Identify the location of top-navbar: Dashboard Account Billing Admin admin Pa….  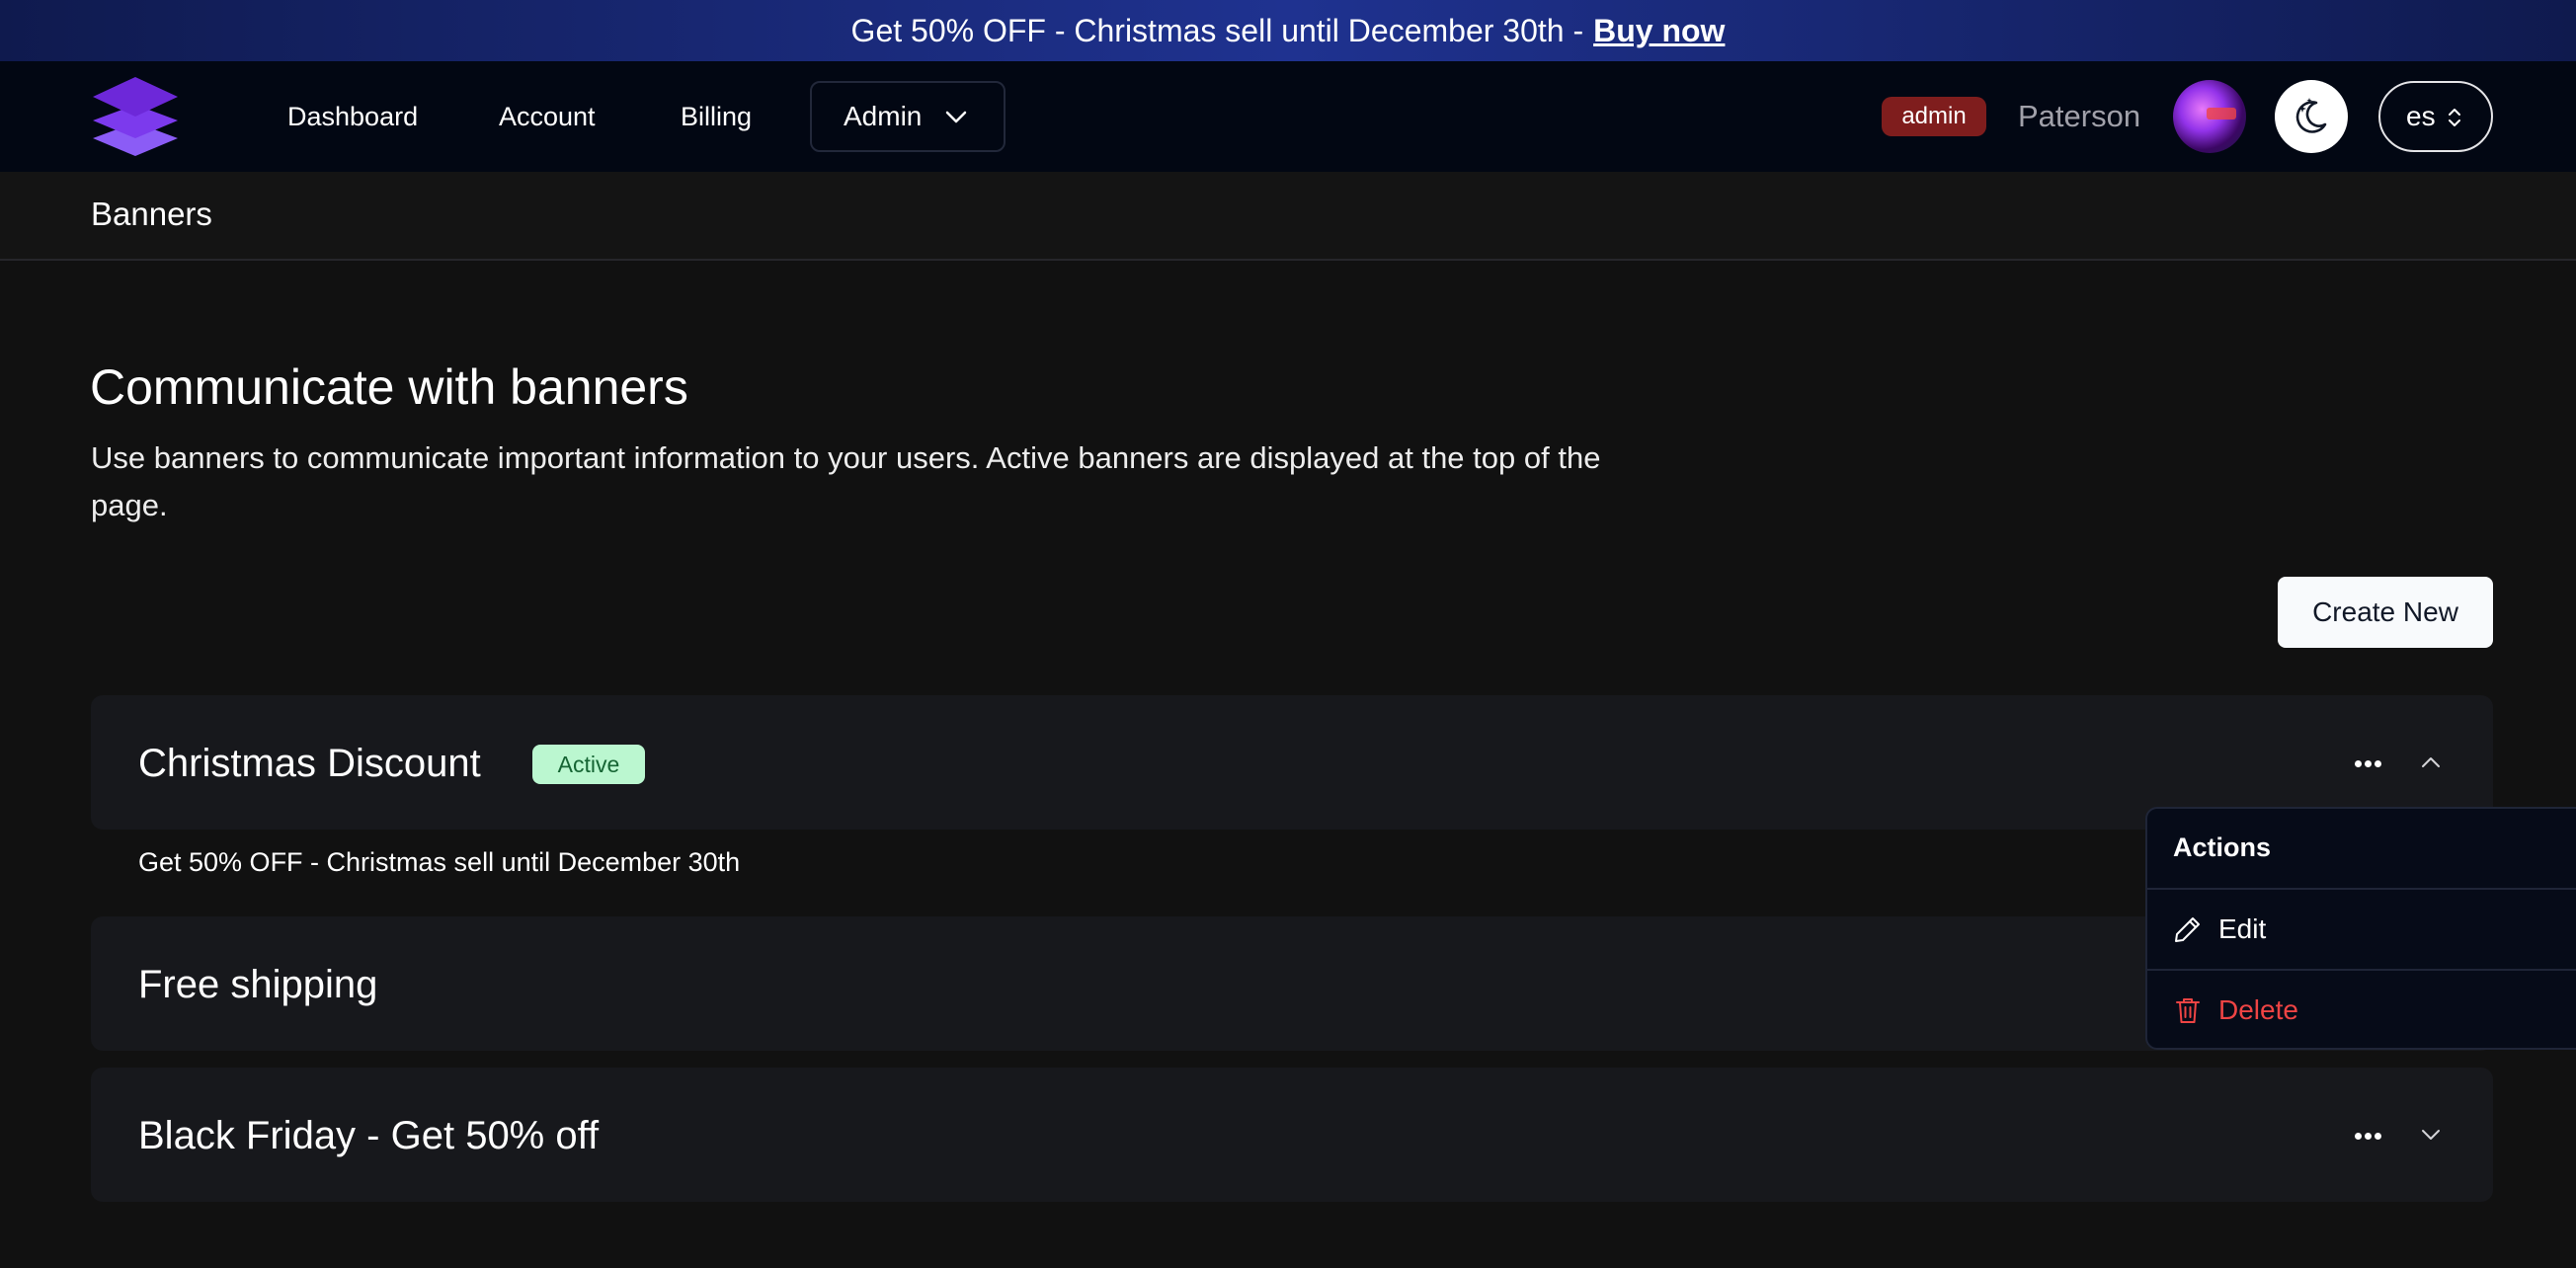
(1288, 116).